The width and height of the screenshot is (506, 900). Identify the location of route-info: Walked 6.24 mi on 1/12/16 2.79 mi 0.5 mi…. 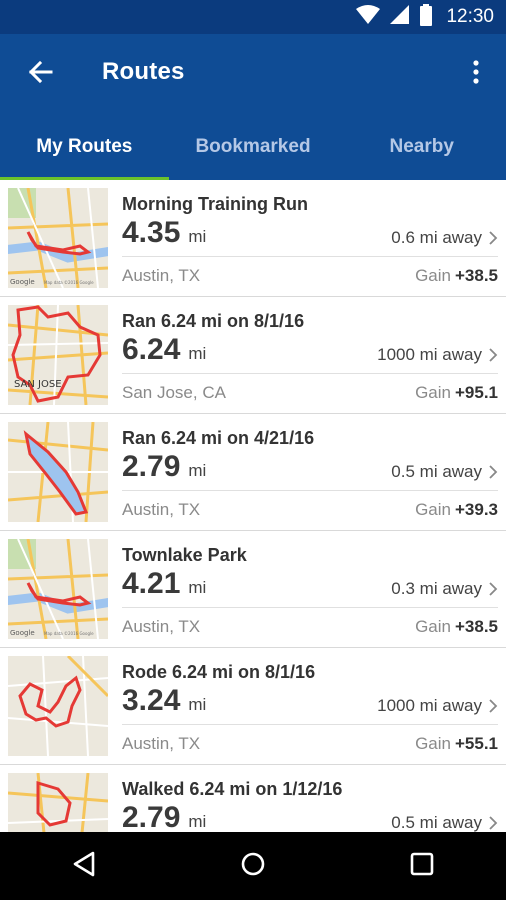
(314, 798).